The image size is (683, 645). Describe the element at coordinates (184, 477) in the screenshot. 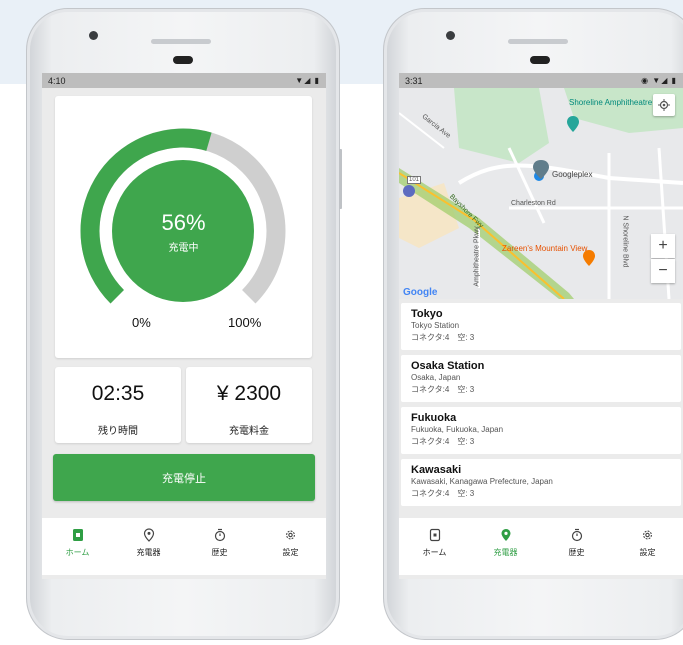

I see `stop-charging-button: 充電停止` at that location.